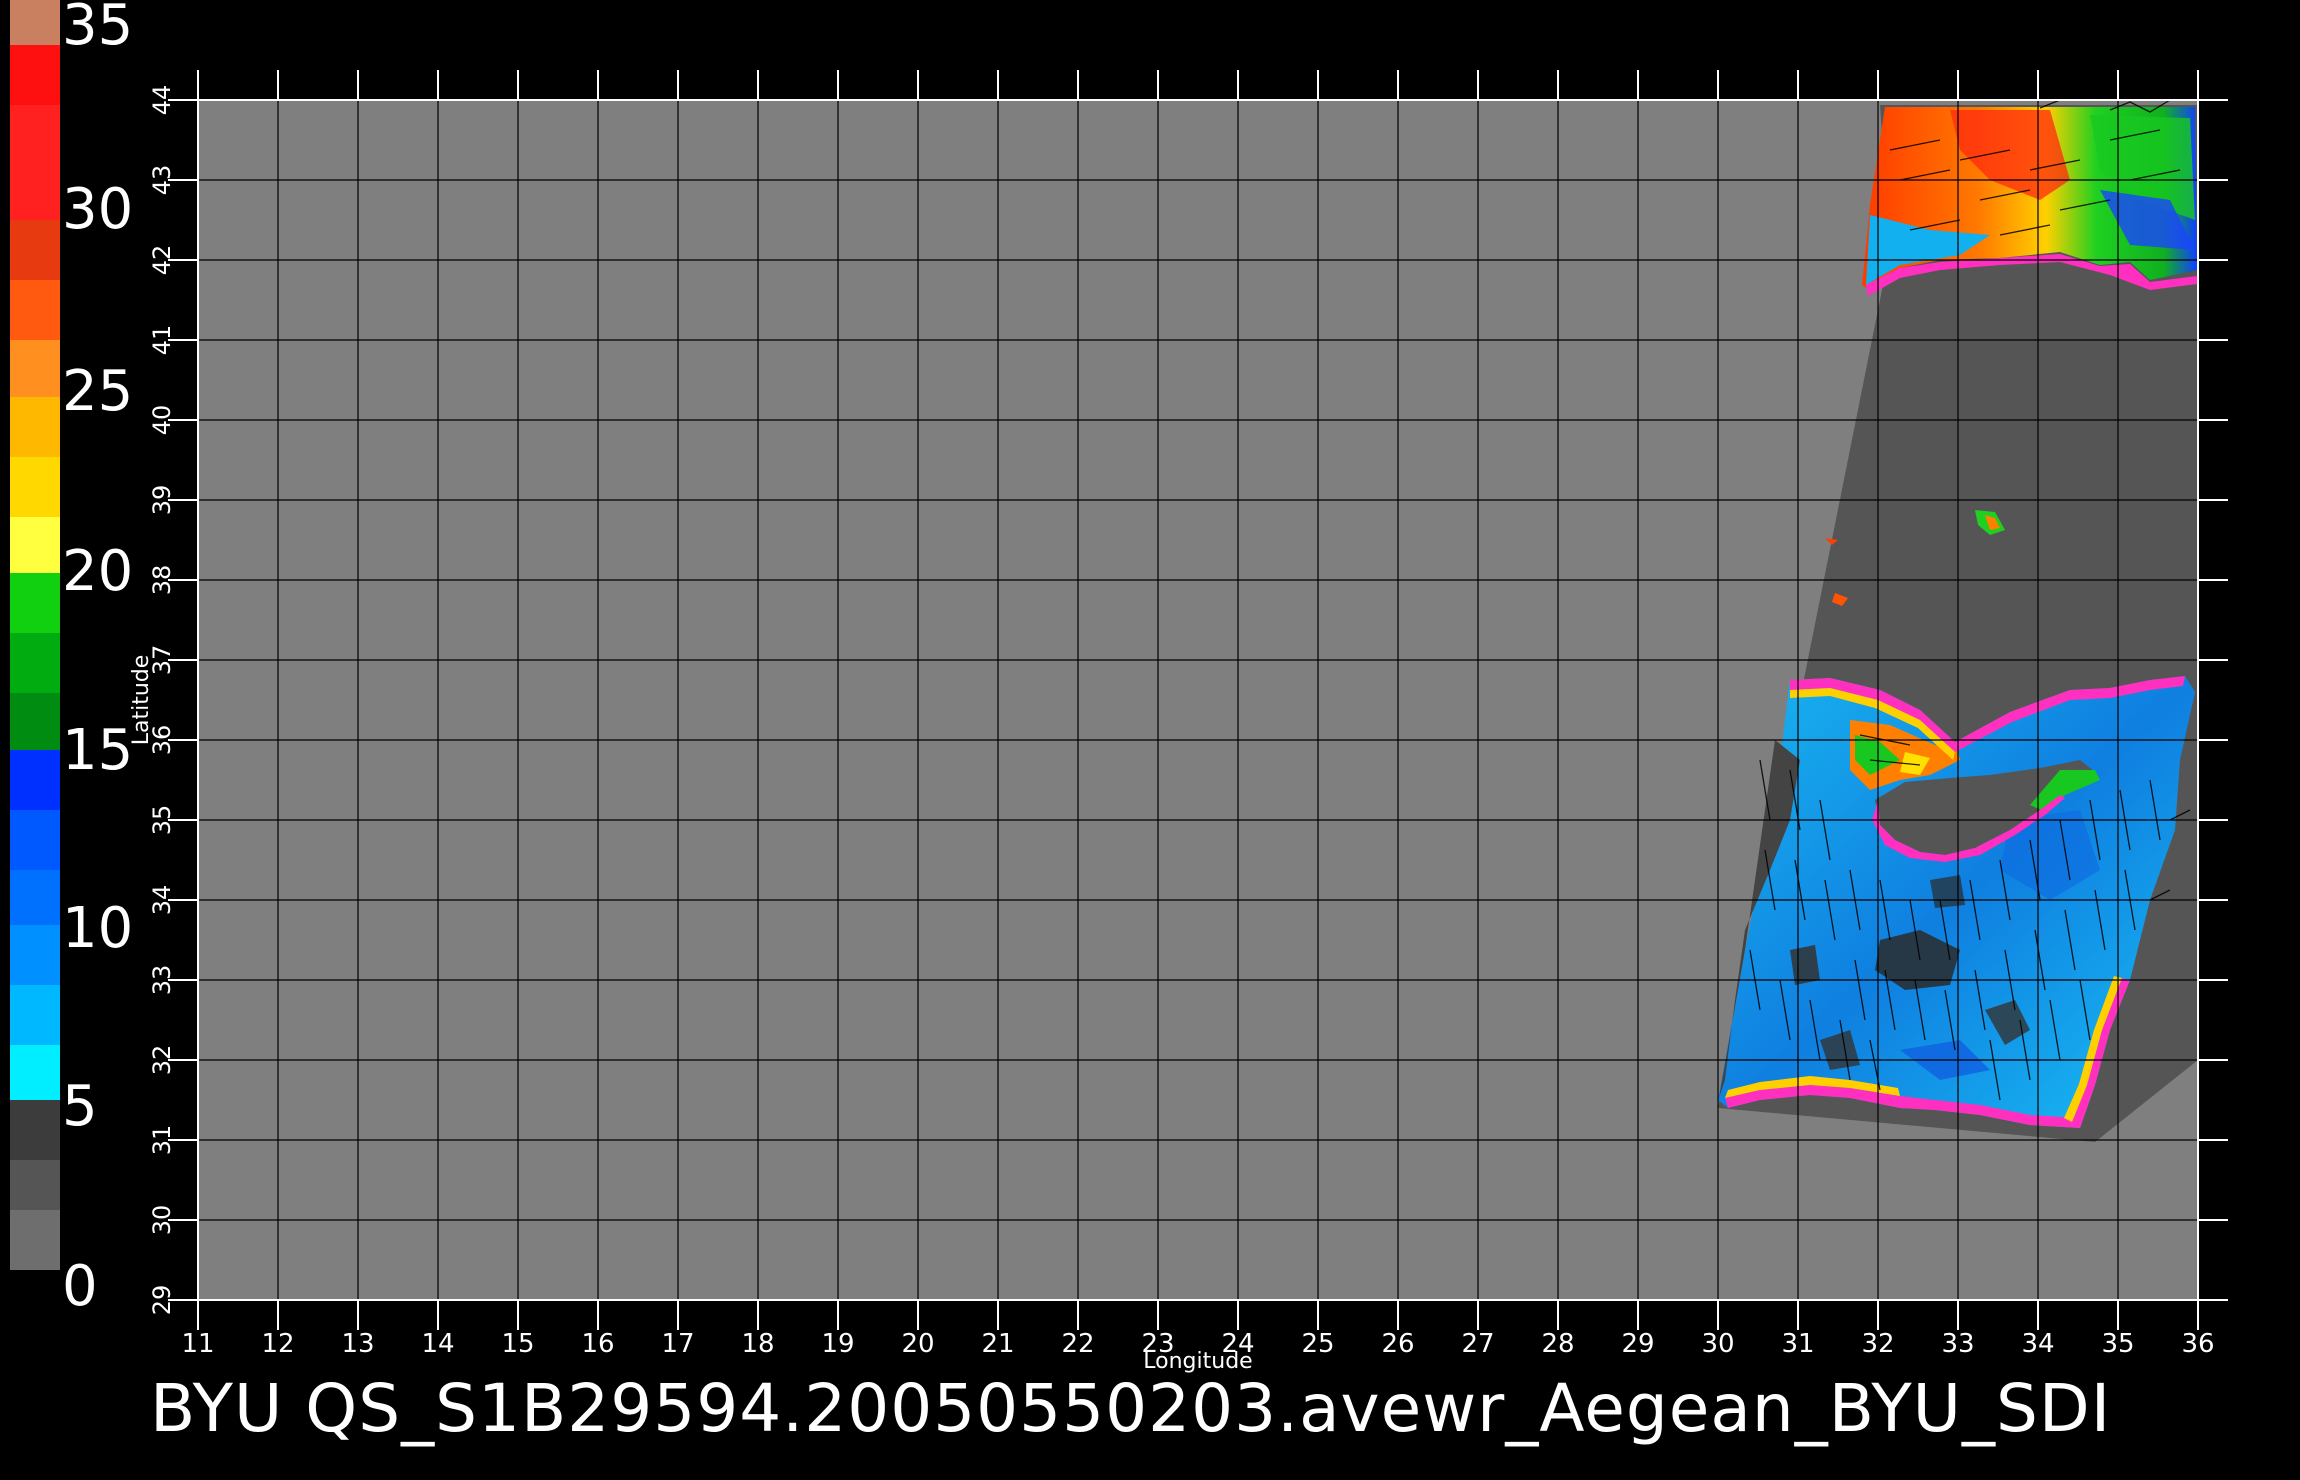  I want to click on colorbar-tick-label: 10, so click(97, 928).